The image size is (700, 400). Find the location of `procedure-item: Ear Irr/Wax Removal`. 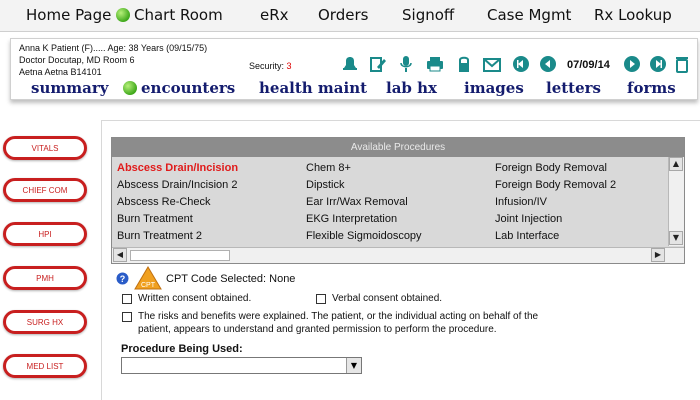

procedure-item: Ear Irr/Wax Removal is located at coordinates (357, 202).